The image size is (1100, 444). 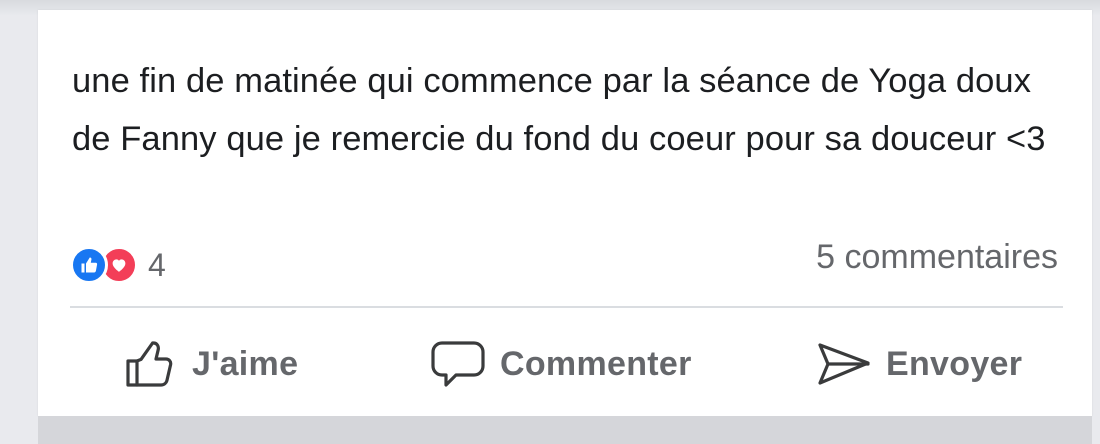 What do you see at coordinates (89, 265) in the screenshot?
I see `like-reaction-icon` at bounding box center [89, 265].